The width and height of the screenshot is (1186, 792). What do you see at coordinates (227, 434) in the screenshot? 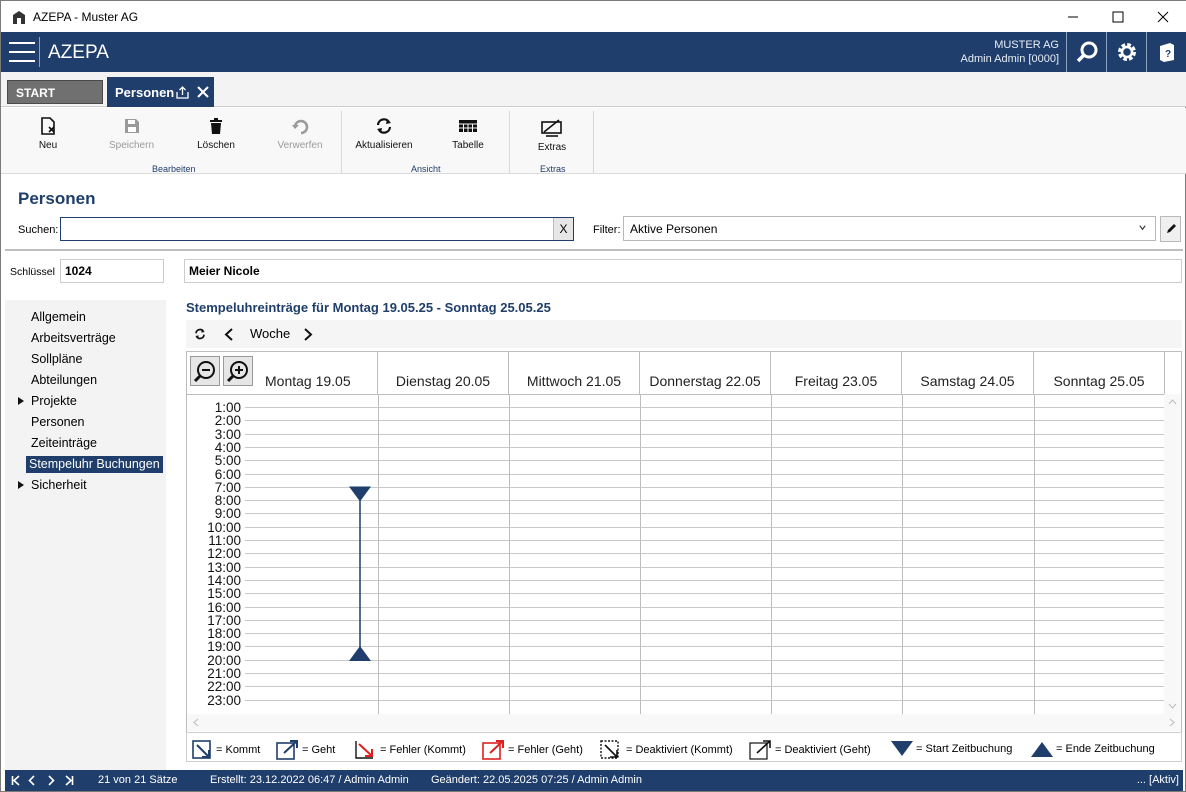
I see `hour-label: 3:00` at bounding box center [227, 434].